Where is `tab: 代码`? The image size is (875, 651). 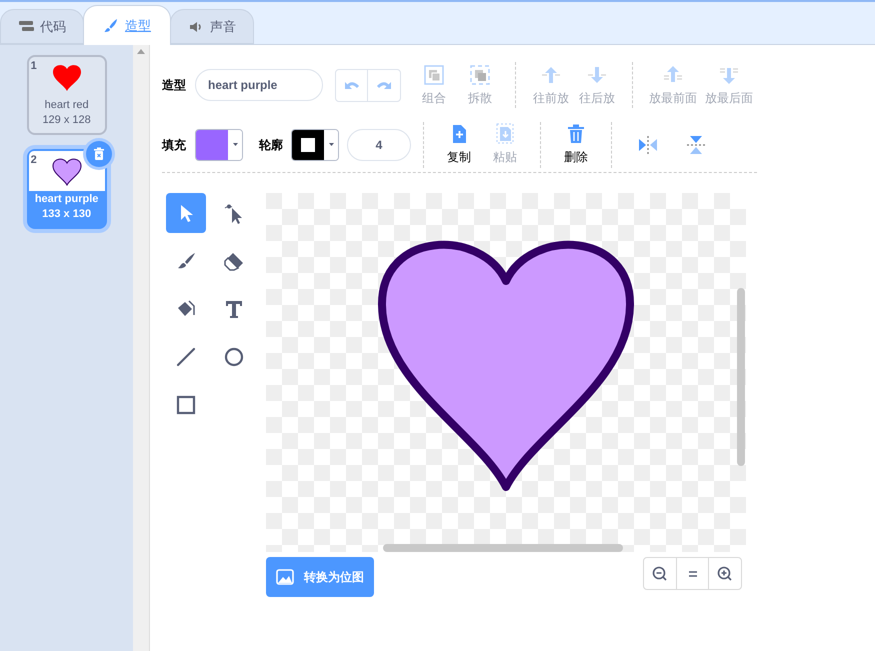 tab: 代码 is located at coordinates (42, 26).